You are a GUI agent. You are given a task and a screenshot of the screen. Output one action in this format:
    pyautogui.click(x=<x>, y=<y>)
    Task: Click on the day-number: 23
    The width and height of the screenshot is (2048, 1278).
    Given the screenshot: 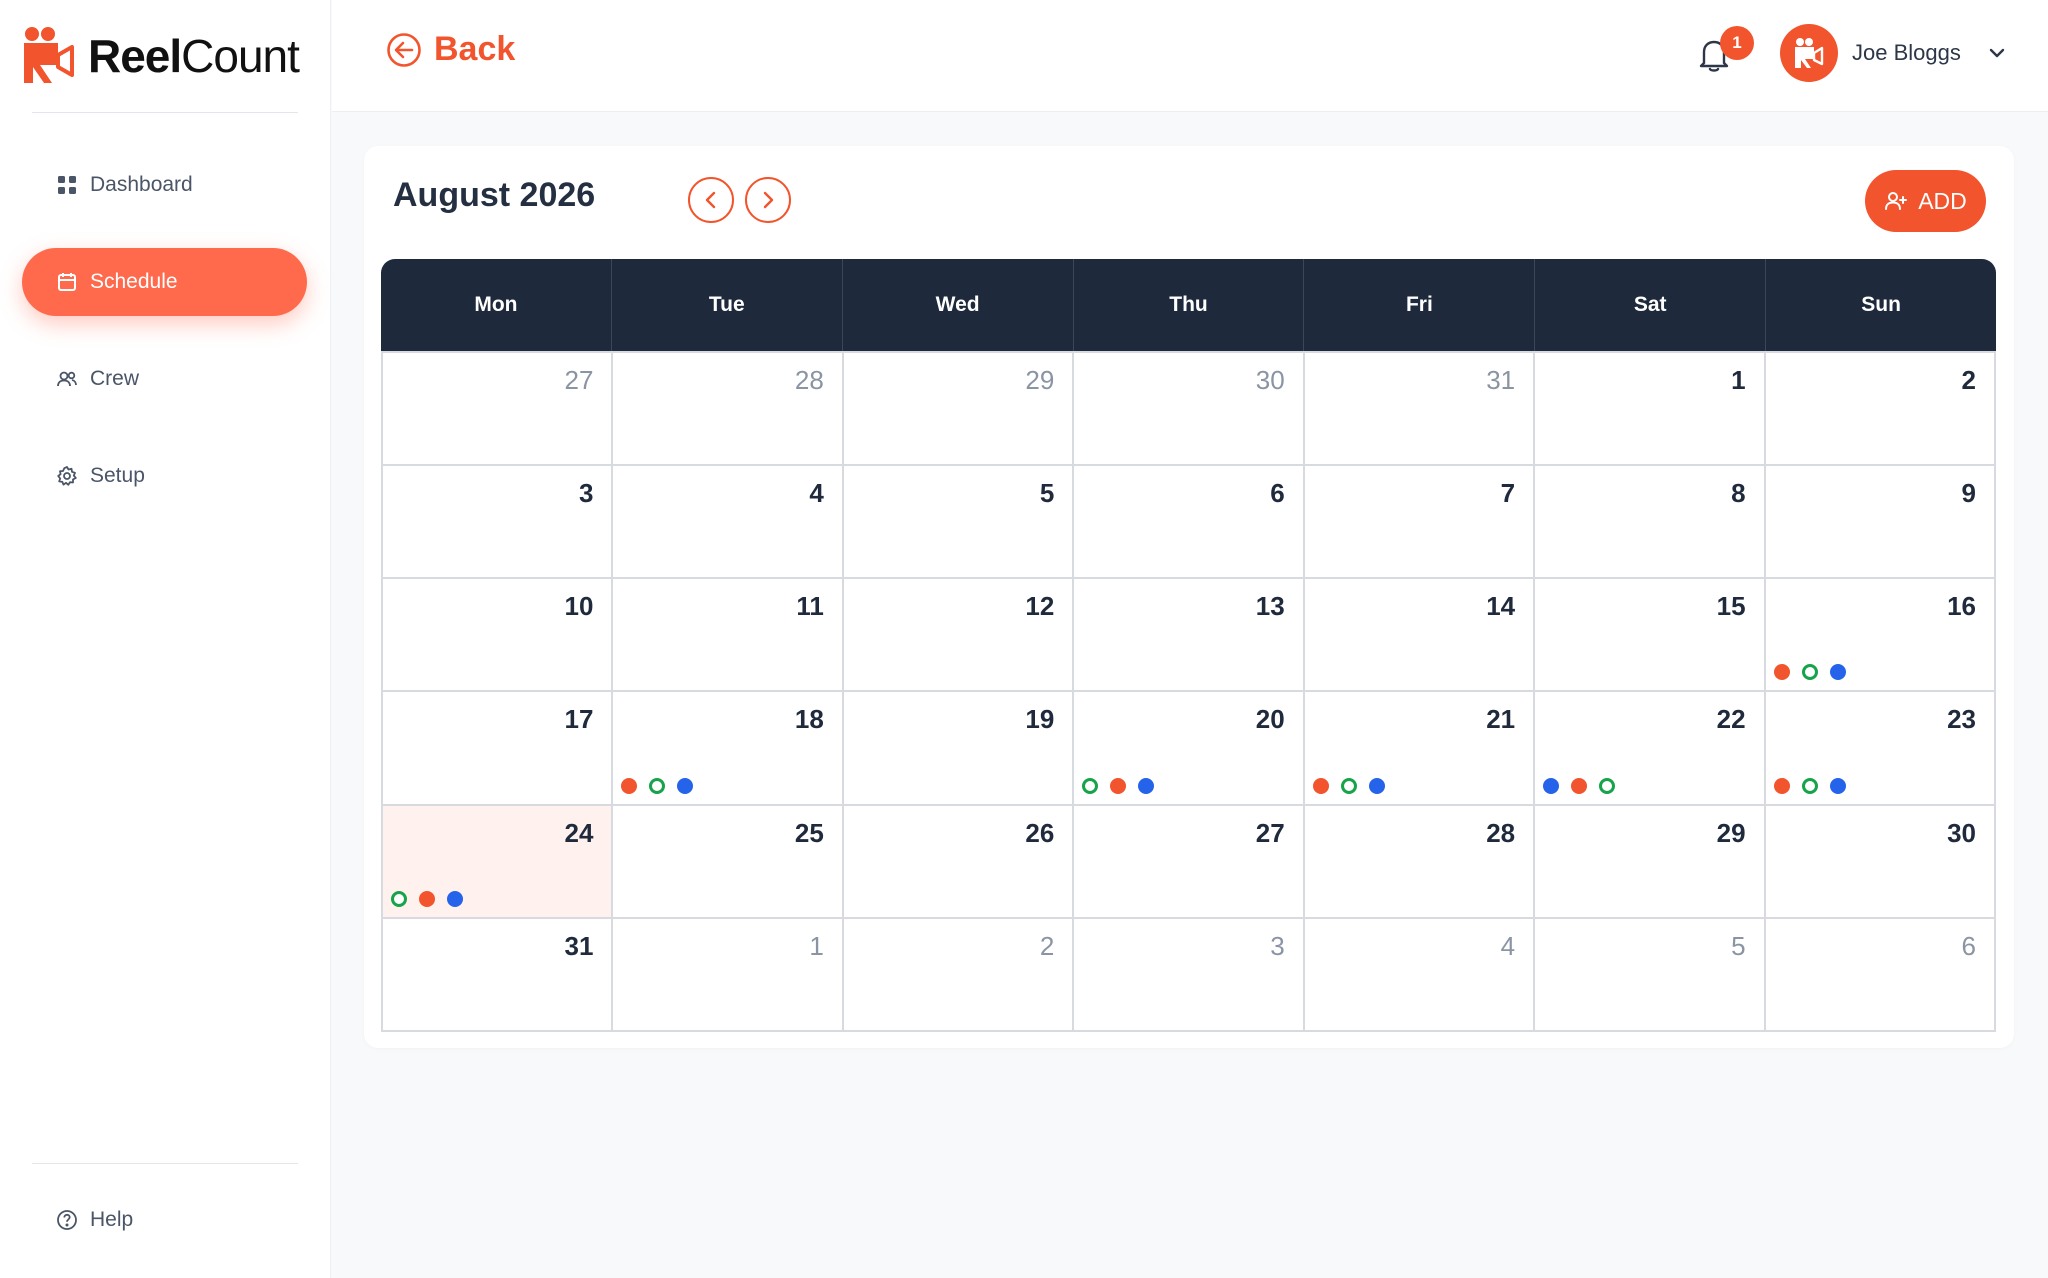 What is the action you would take?
    pyautogui.click(x=1961, y=719)
    